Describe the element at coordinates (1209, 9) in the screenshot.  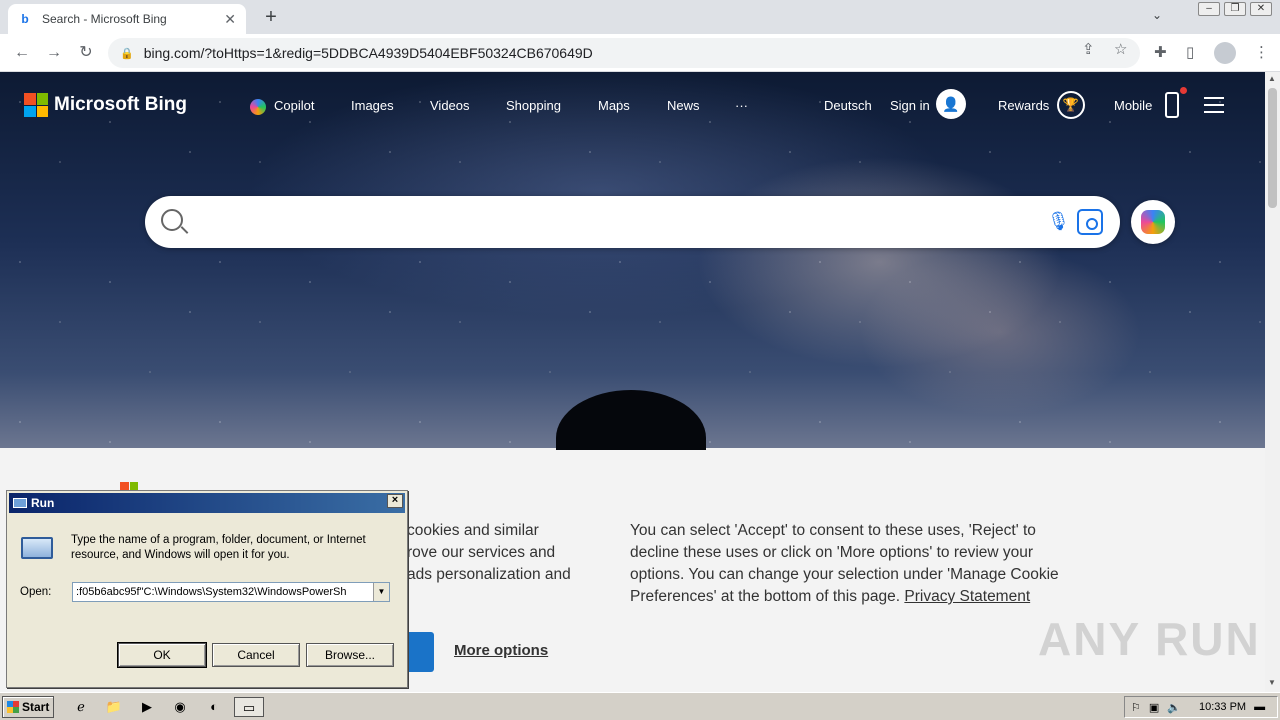
I see `minimize-icon: –` at that location.